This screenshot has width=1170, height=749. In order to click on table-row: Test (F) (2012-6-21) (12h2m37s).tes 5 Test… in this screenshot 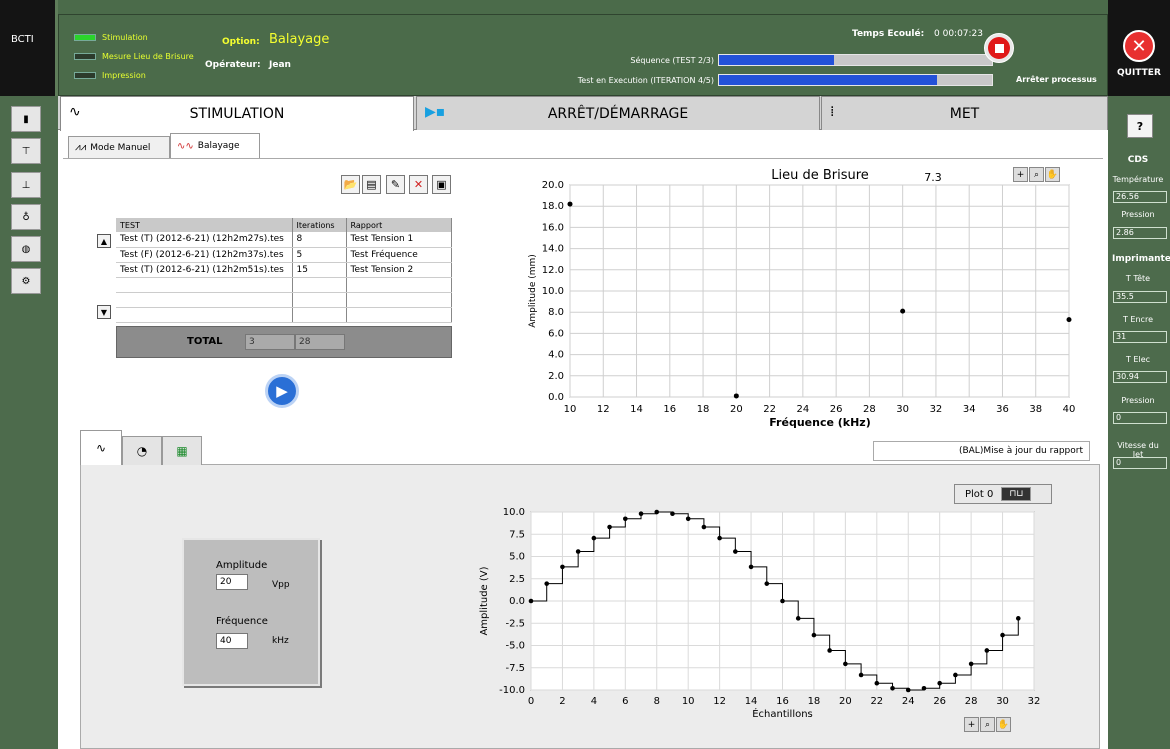, I will do `click(284, 255)`.